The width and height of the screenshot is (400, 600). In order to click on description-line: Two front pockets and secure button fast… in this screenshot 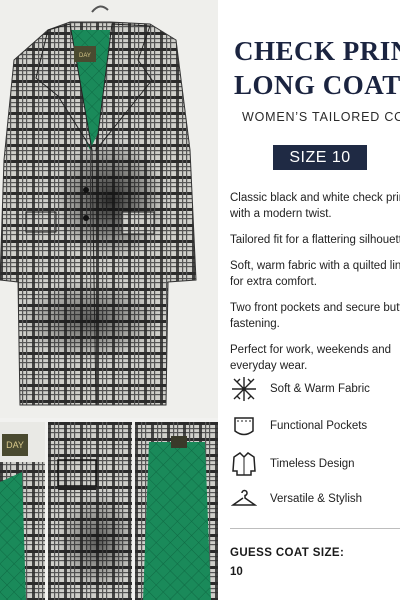, I will do `click(315, 316)`.